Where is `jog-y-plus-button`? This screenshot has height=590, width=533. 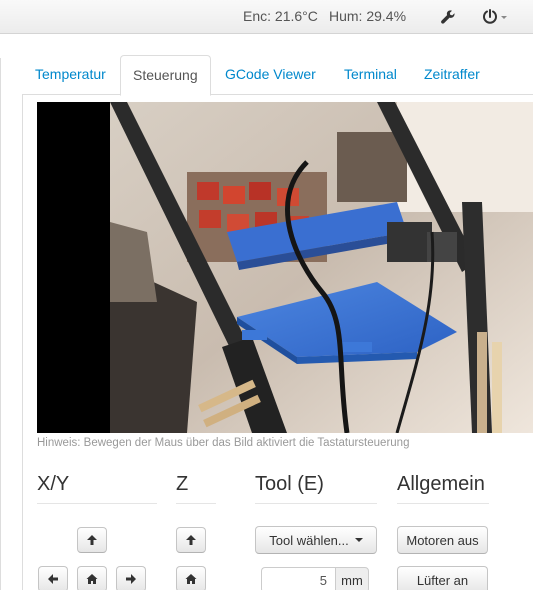
jog-y-plus-button is located at coordinates (92, 540).